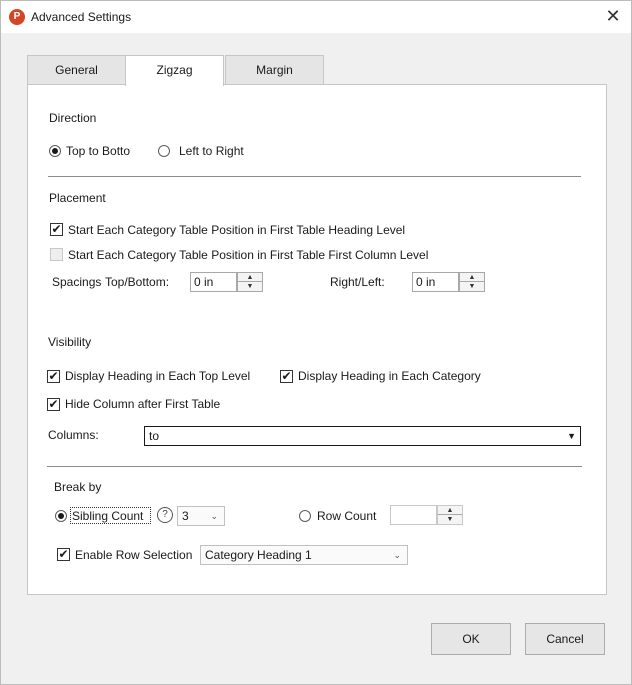 This screenshot has width=632, height=685. Describe the element at coordinates (142, 404) in the screenshot. I see `check-hide-column-label: Hide Column after First Table` at that location.